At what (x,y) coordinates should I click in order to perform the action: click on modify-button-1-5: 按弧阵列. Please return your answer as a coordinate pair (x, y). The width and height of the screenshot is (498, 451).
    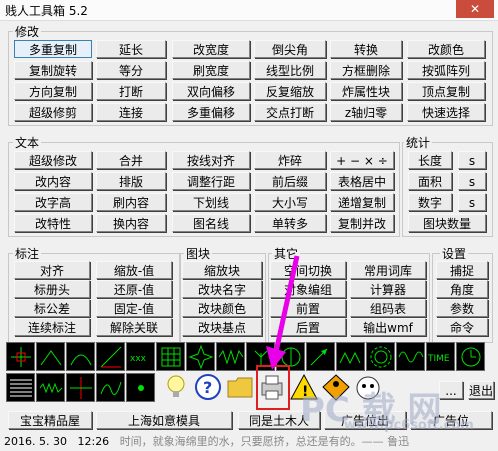
    Looking at the image, I should click on (446, 70).